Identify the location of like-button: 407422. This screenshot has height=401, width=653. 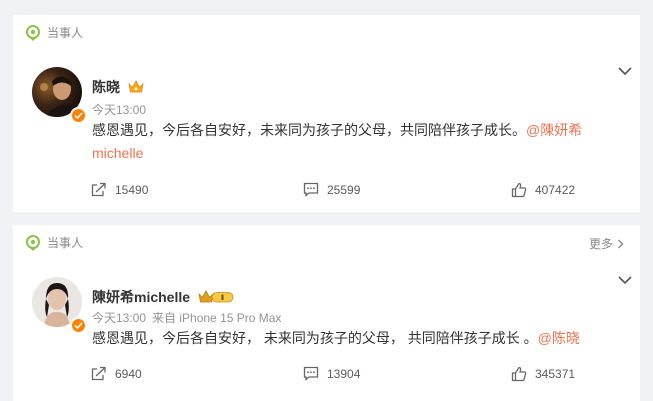
(543, 190).